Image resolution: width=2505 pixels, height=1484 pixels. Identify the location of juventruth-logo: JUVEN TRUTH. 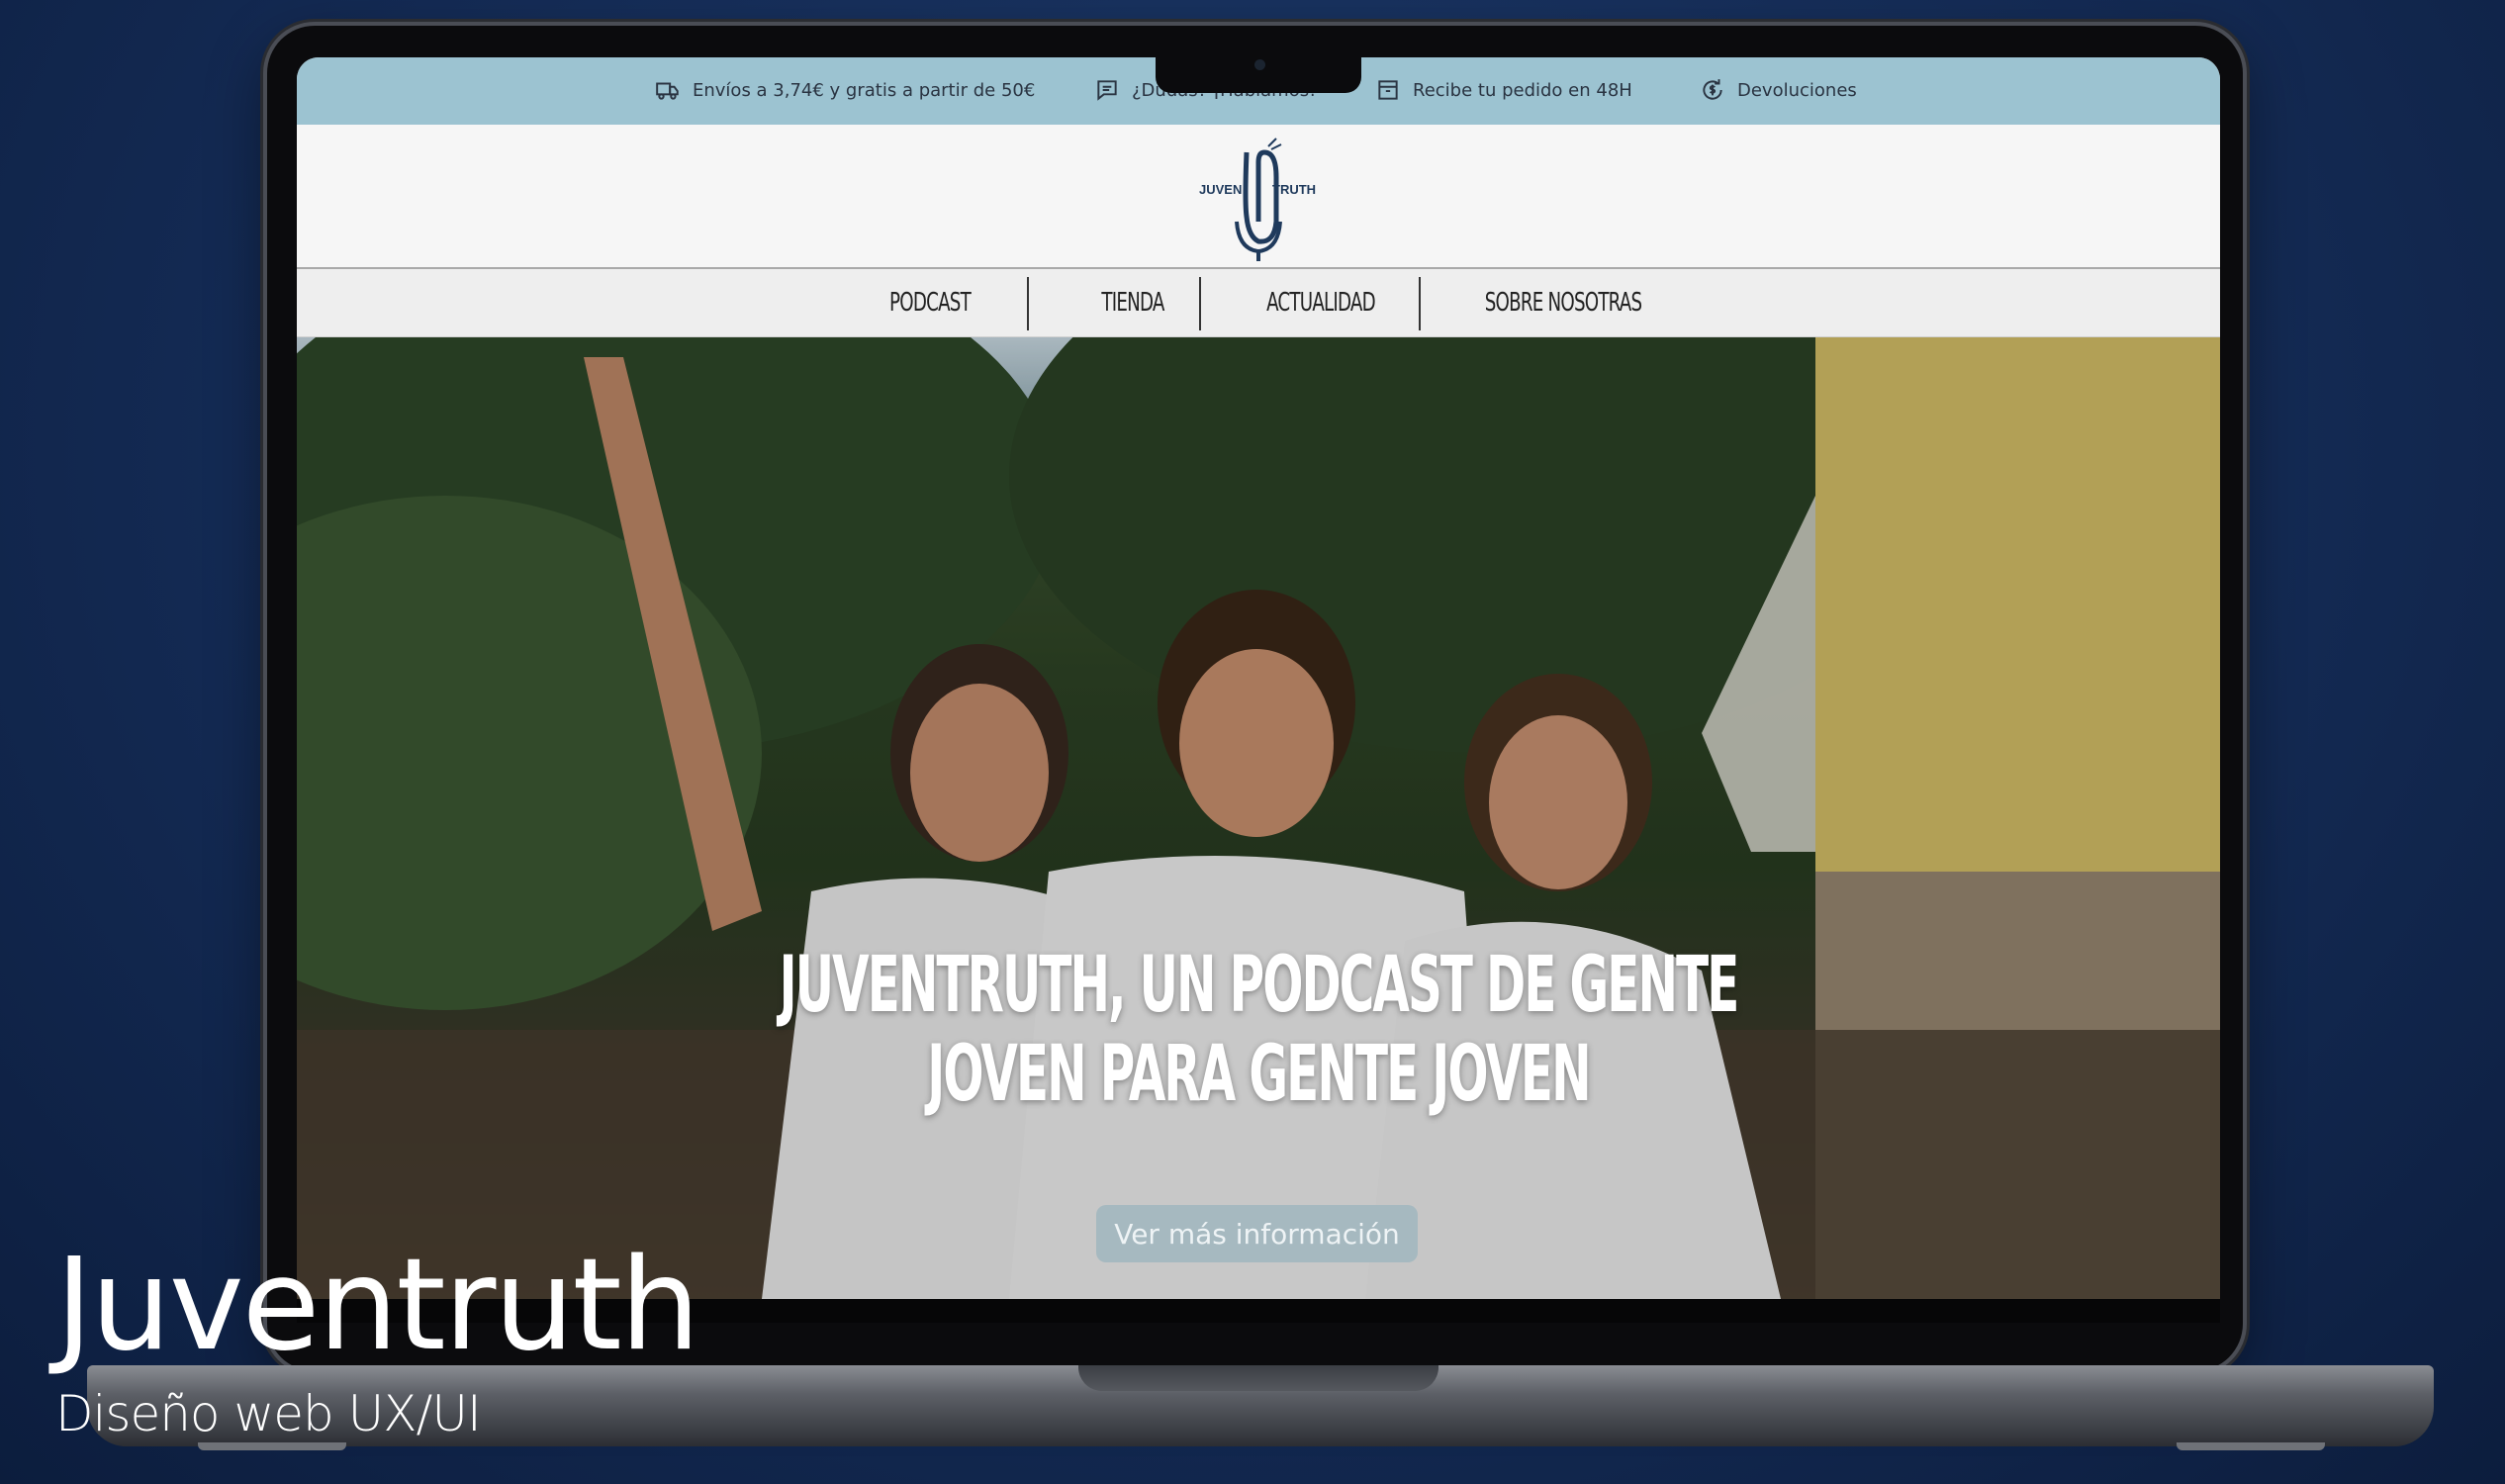
(1259, 197).